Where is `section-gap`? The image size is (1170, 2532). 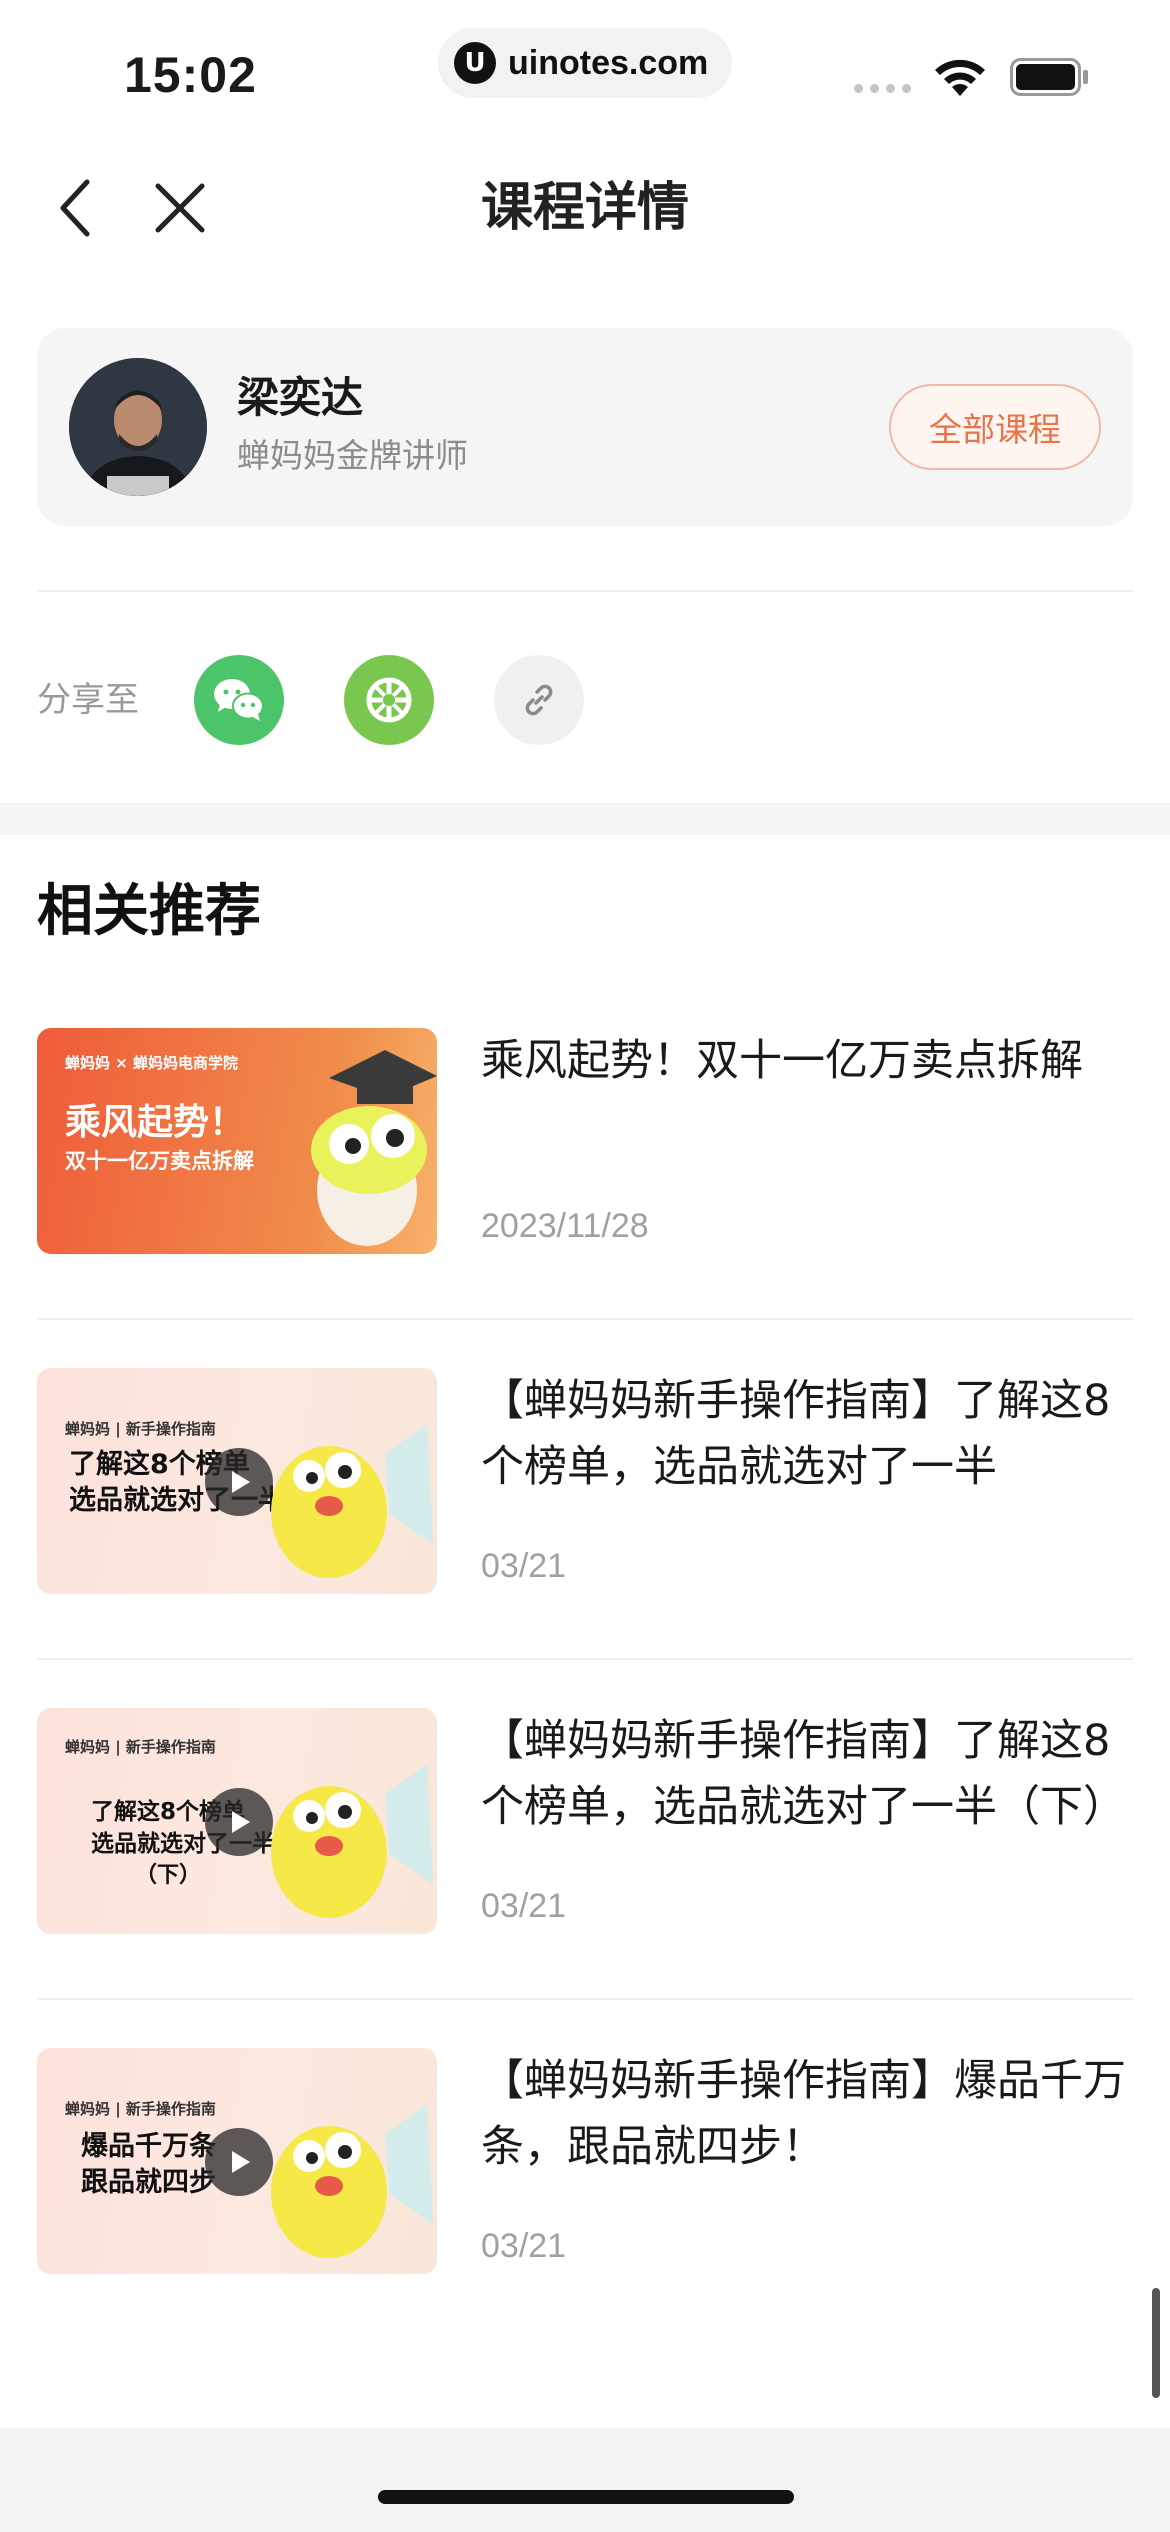 section-gap is located at coordinates (585, 819).